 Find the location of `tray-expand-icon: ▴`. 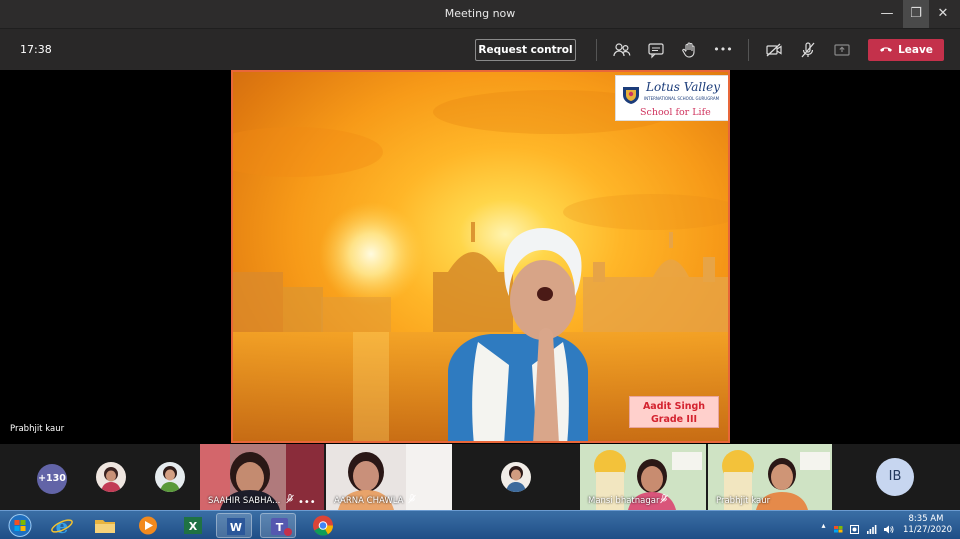

tray-expand-icon: ▴ is located at coordinates (823, 525).